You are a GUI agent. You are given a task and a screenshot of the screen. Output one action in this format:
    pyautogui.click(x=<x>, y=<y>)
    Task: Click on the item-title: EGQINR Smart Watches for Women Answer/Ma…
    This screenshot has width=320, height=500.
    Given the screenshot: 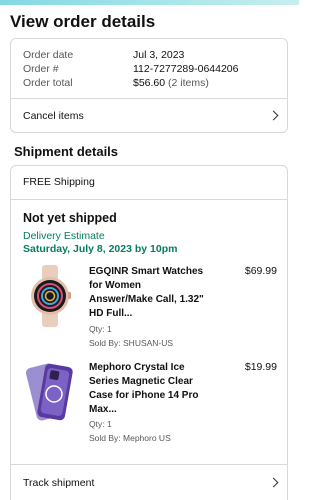 What is the action you would take?
    pyautogui.click(x=154, y=293)
    